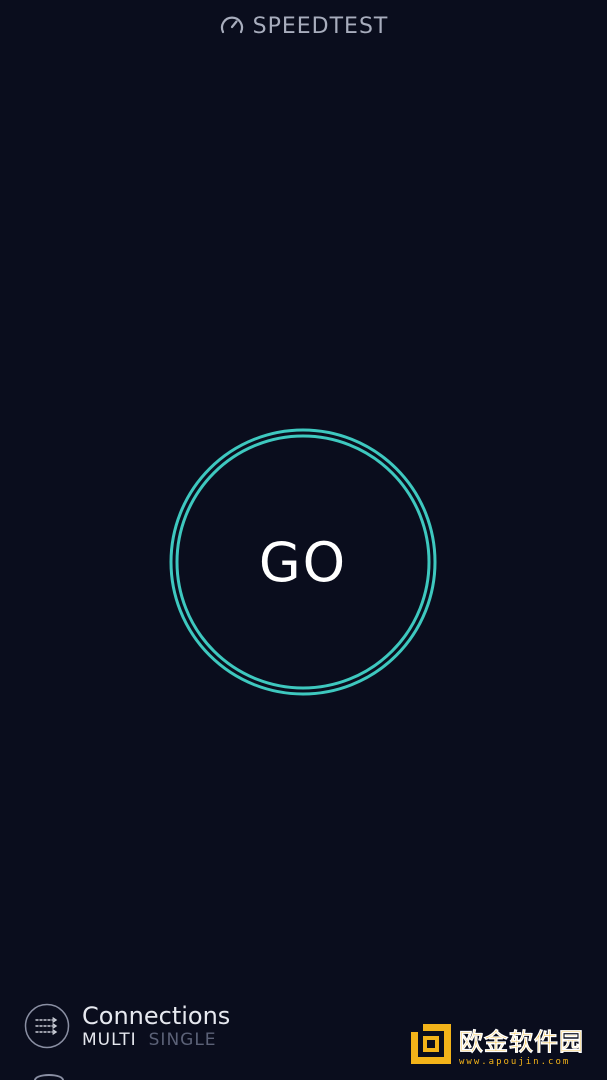 The image size is (607, 1080). Describe the element at coordinates (515, 1061) in the screenshot. I see `watermark-url: www.apoujin.com` at that location.